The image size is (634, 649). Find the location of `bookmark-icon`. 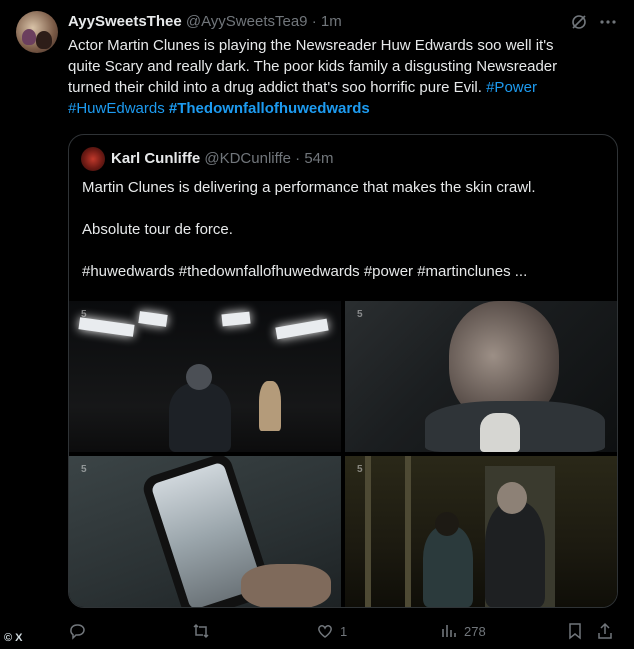

bookmark-icon is located at coordinates (575, 631).